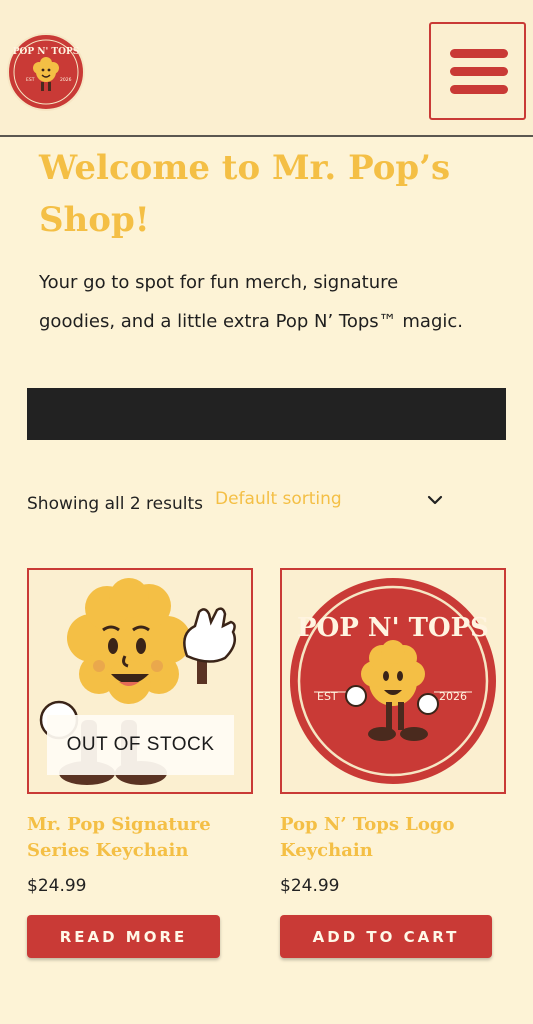  Describe the element at coordinates (393, 838) in the screenshot. I see `product-title: Pop N’ Tops Logo Keychain` at that location.